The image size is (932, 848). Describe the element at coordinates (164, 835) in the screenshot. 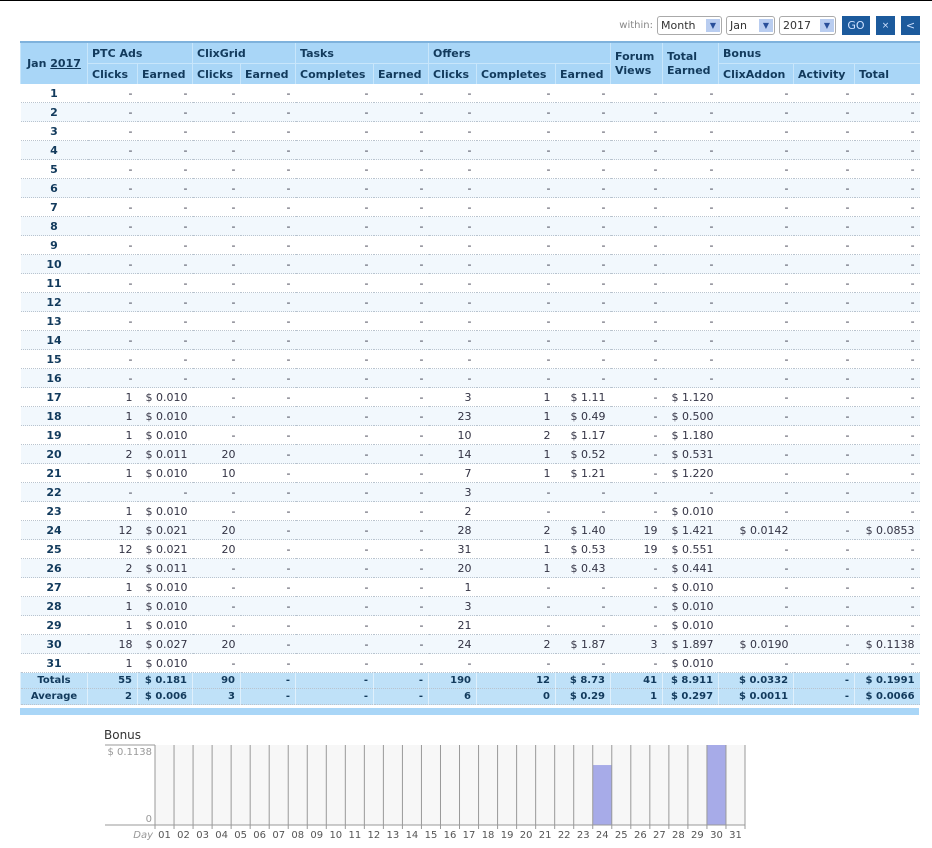

I see `x-tick-label: 01` at that location.